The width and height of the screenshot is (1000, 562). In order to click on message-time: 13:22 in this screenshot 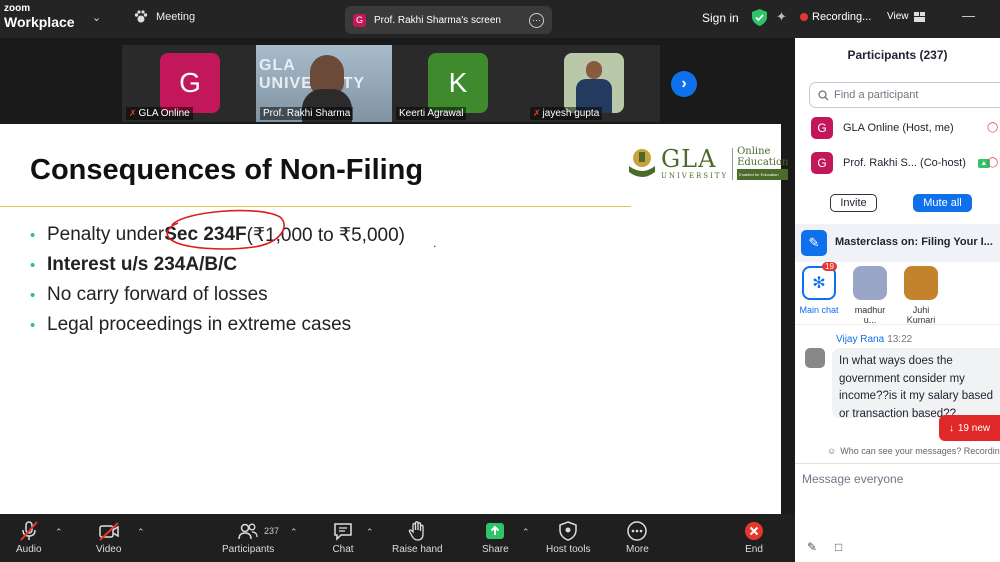, I will do `click(900, 339)`.